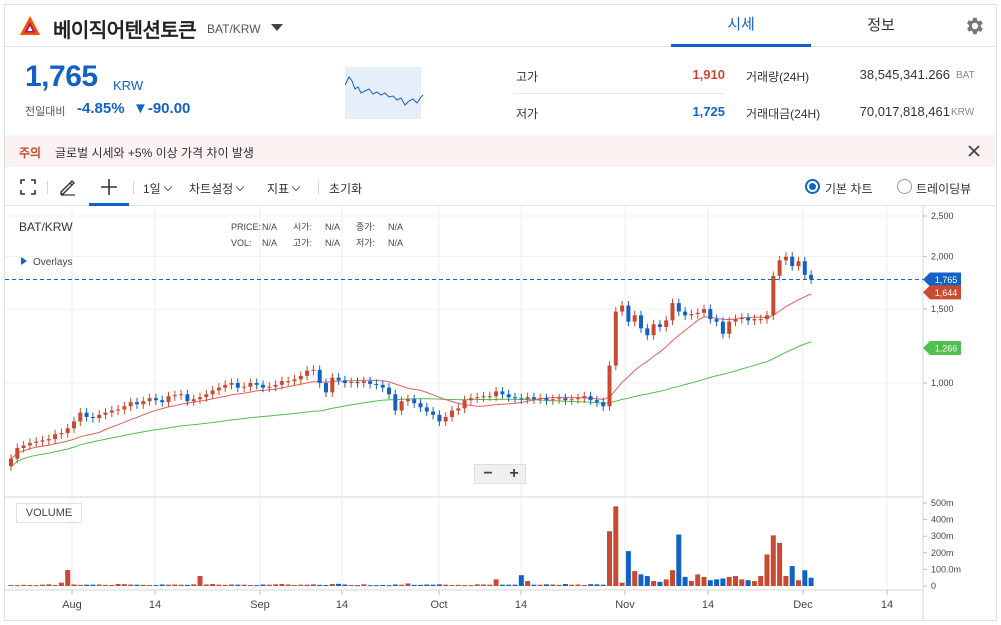 Image resolution: width=1001 pixels, height=625 pixels. I want to click on close-icon, so click(974, 151).